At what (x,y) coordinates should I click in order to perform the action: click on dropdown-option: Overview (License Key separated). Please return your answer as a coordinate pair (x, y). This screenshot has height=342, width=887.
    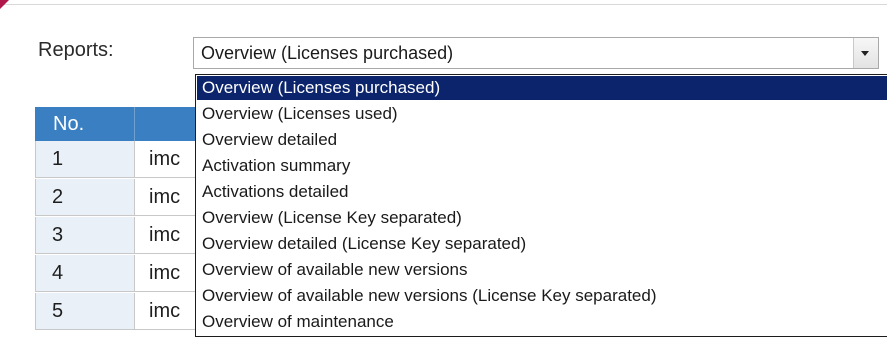
    Looking at the image, I should click on (542, 218).